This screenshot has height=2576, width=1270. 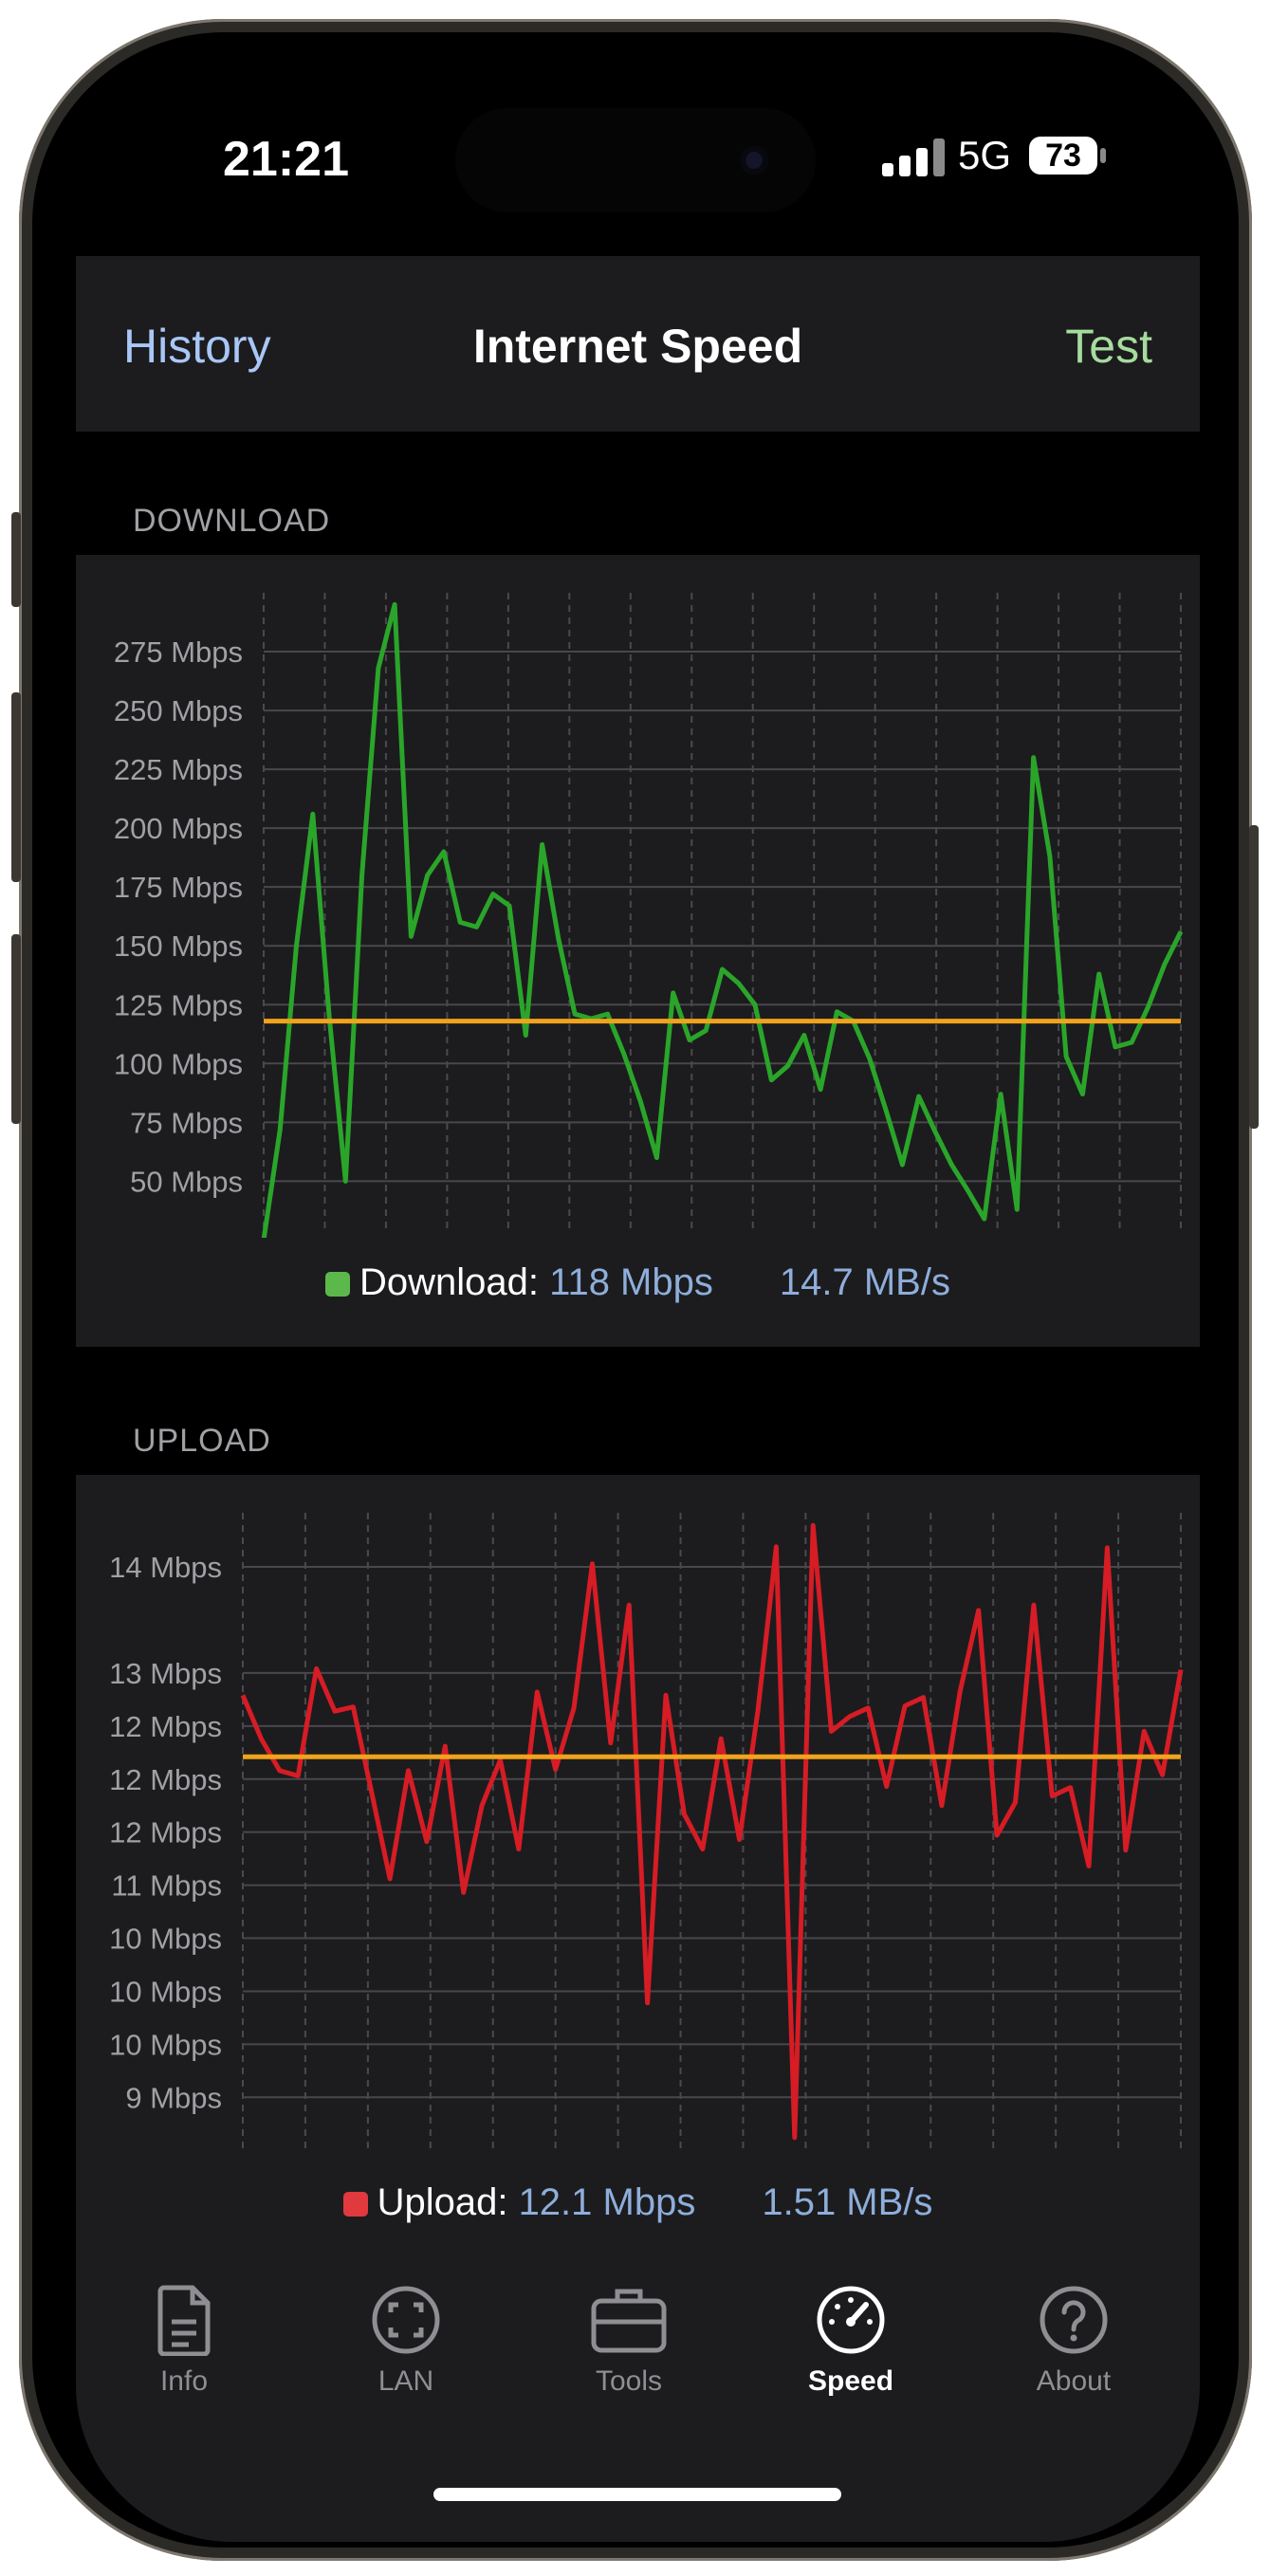 I want to click on upload-y-tick-label: 11 Mbps, so click(x=166, y=1886).